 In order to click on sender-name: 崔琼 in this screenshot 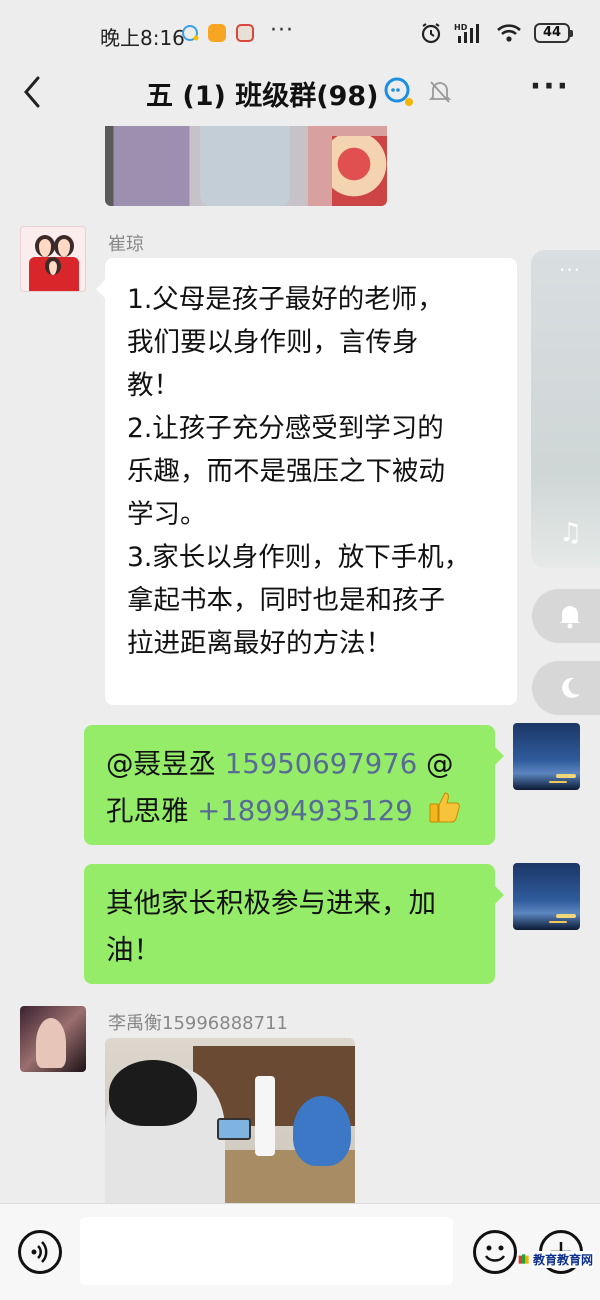, I will do `click(126, 244)`.